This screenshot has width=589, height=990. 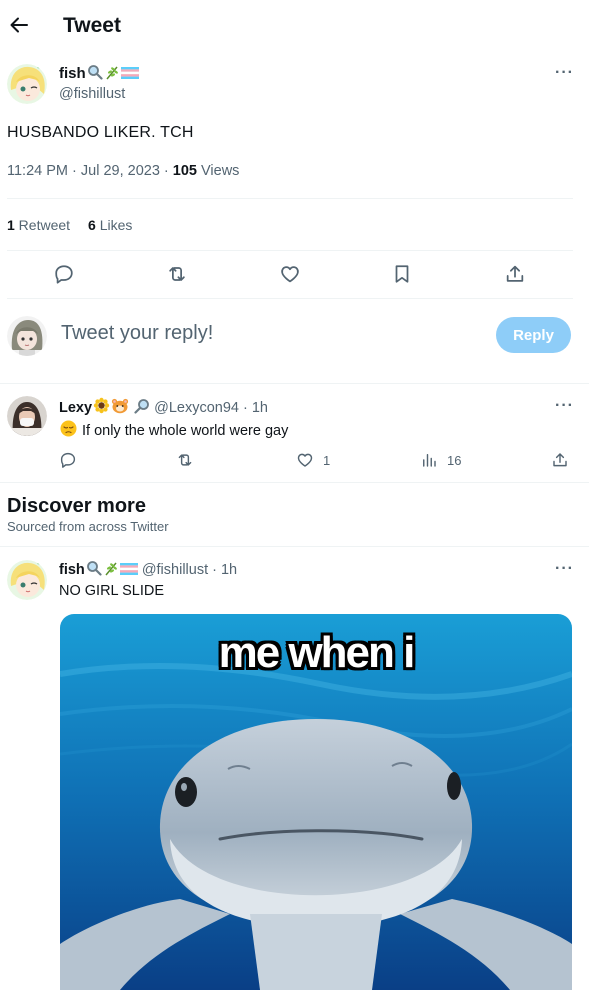 I want to click on pensive-emoji, so click(x=68, y=430).